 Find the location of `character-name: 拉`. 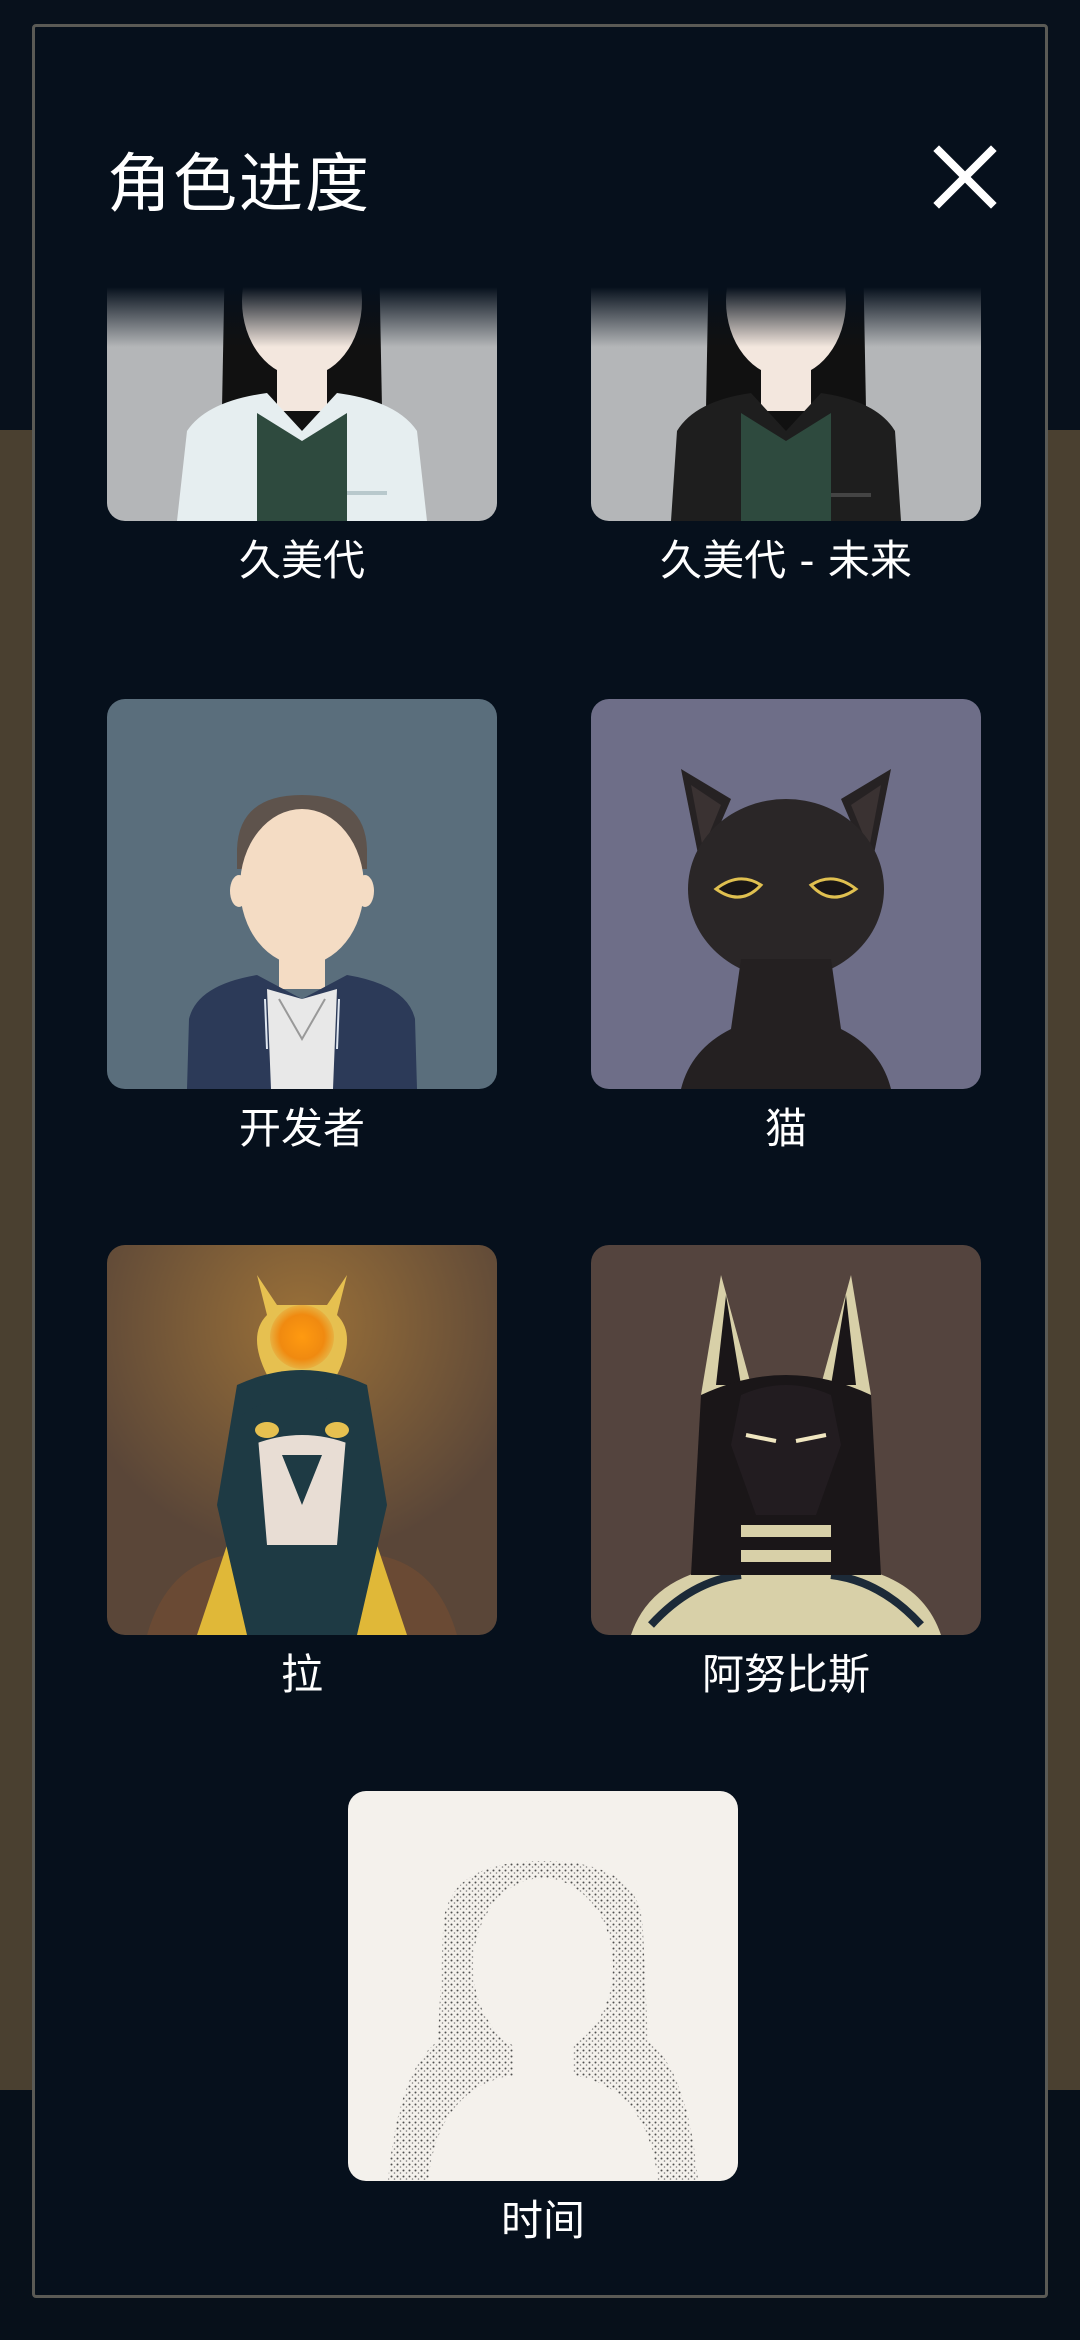

character-name: 拉 is located at coordinates (301, 1674).